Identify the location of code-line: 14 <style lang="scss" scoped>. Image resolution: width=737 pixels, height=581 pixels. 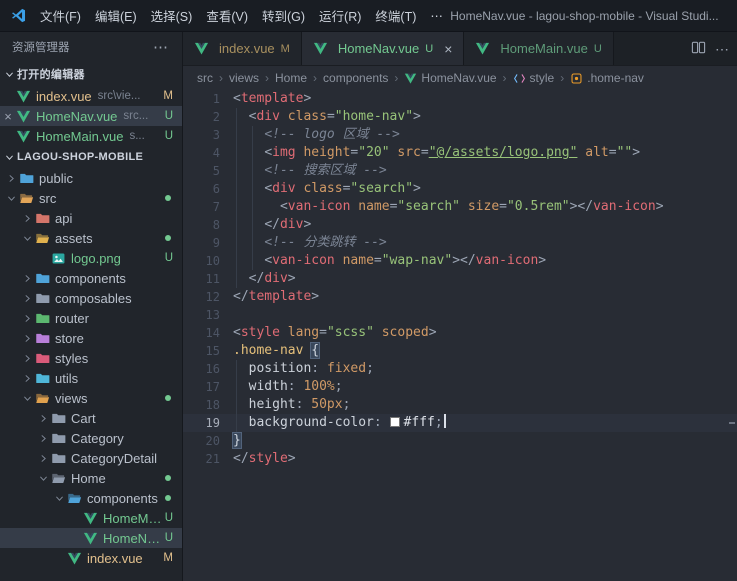
(460, 333).